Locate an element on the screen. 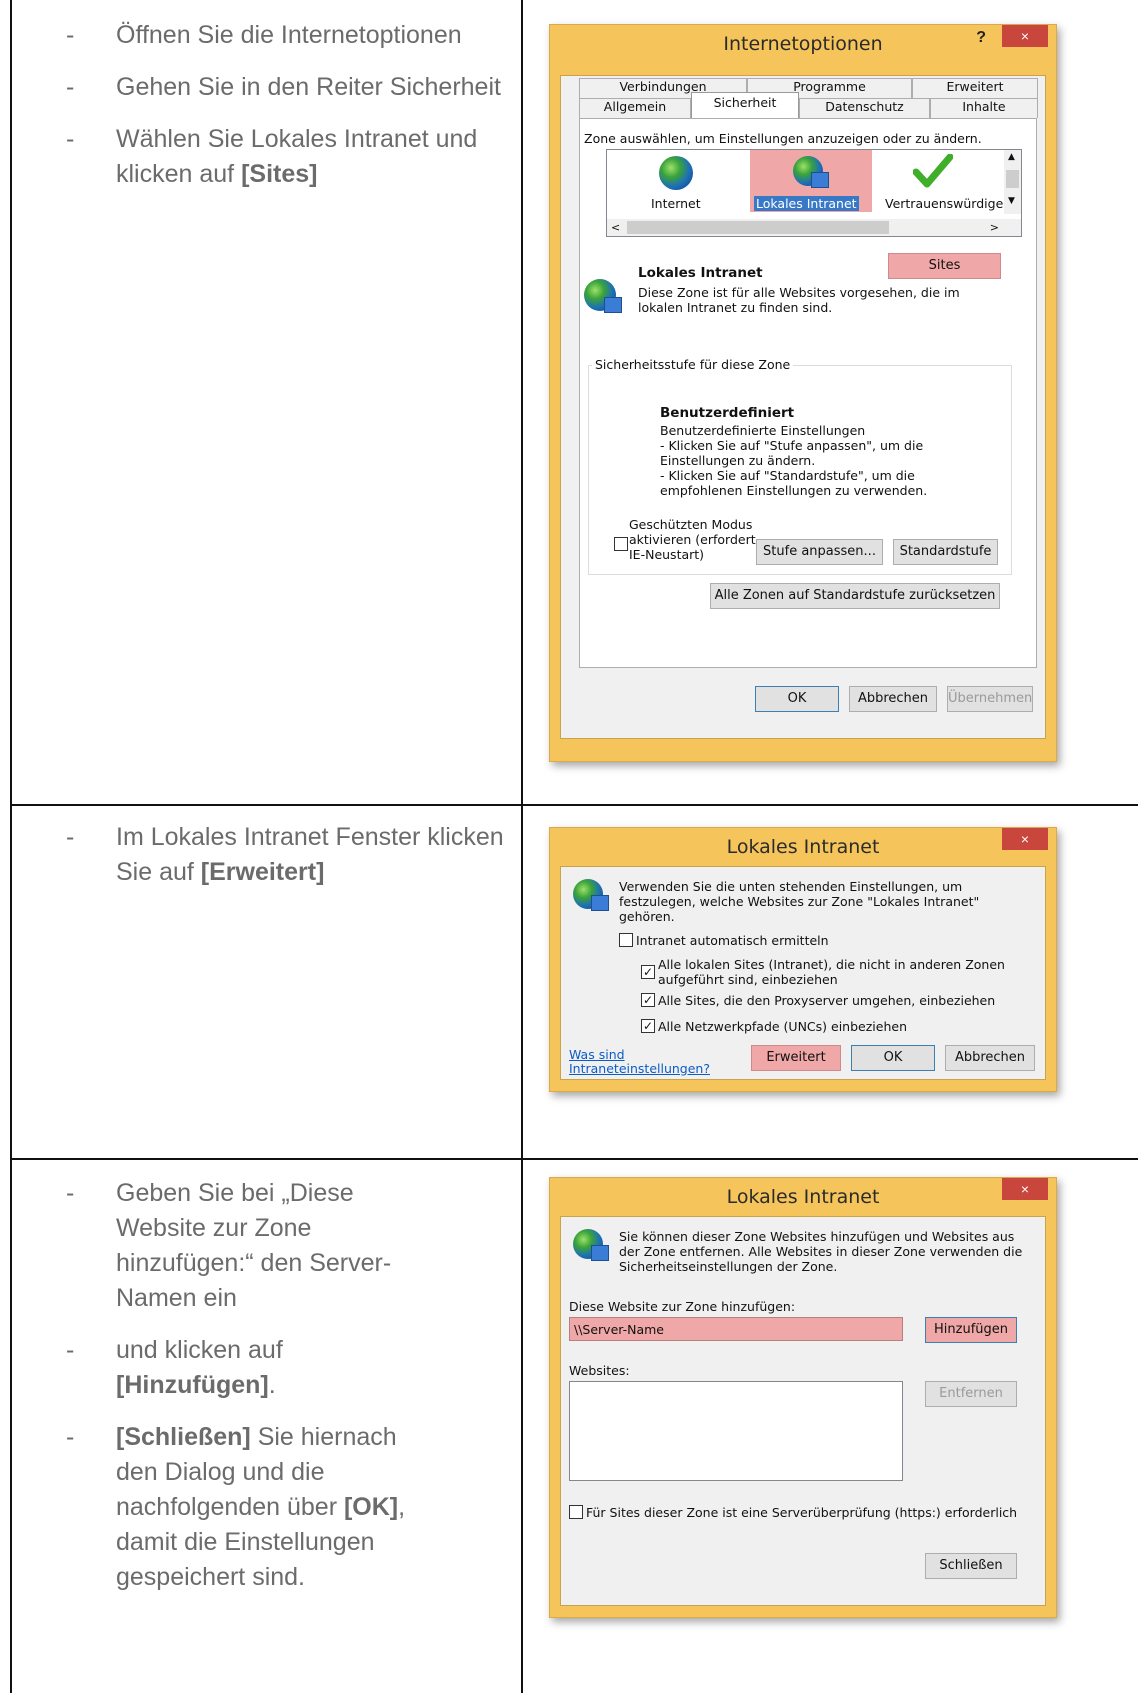  level-title: Benutzerdefiniert is located at coordinates (727, 413).